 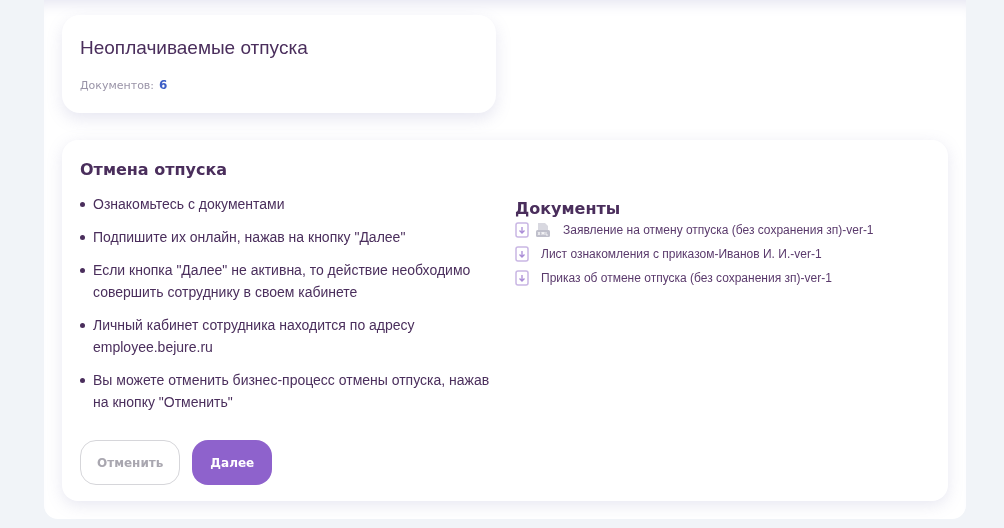 What do you see at coordinates (686, 278) in the screenshot?
I see `document-link: Приказ об отмене отпуска (без сохранения зп)-ver-1` at bounding box center [686, 278].